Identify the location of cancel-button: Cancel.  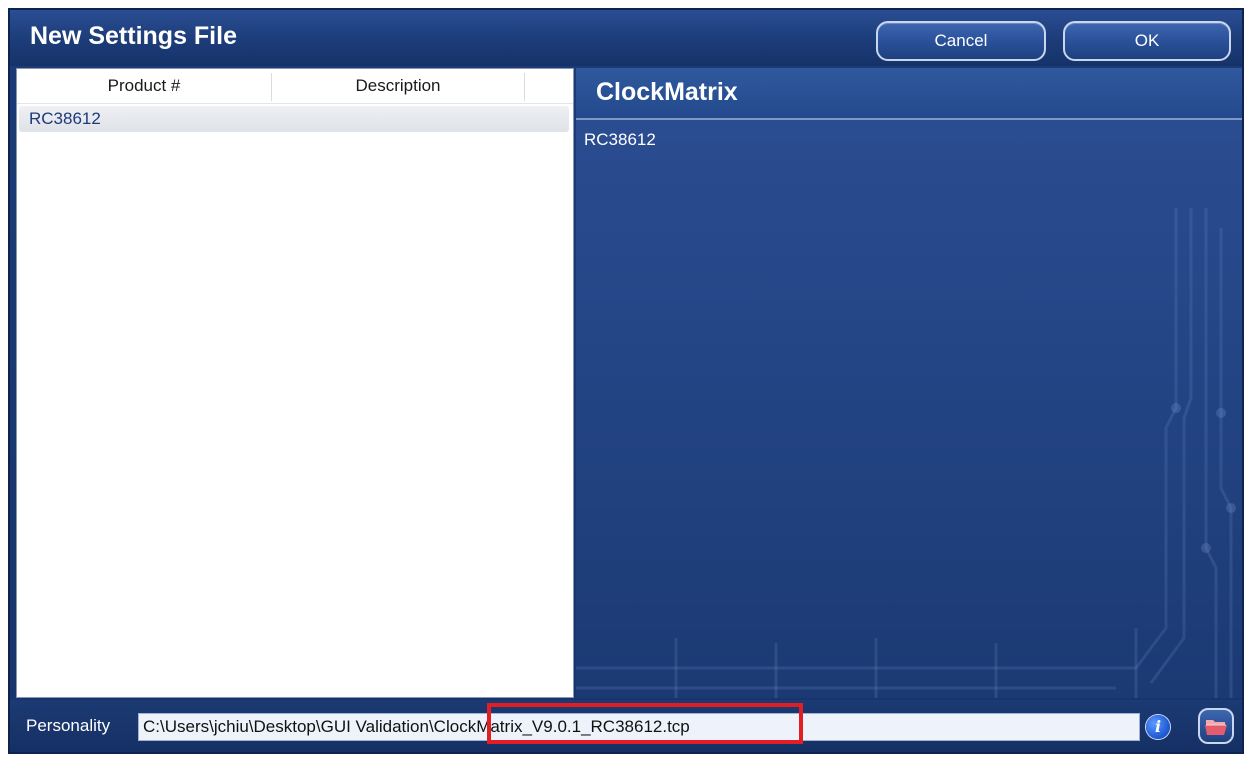
(961, 41).